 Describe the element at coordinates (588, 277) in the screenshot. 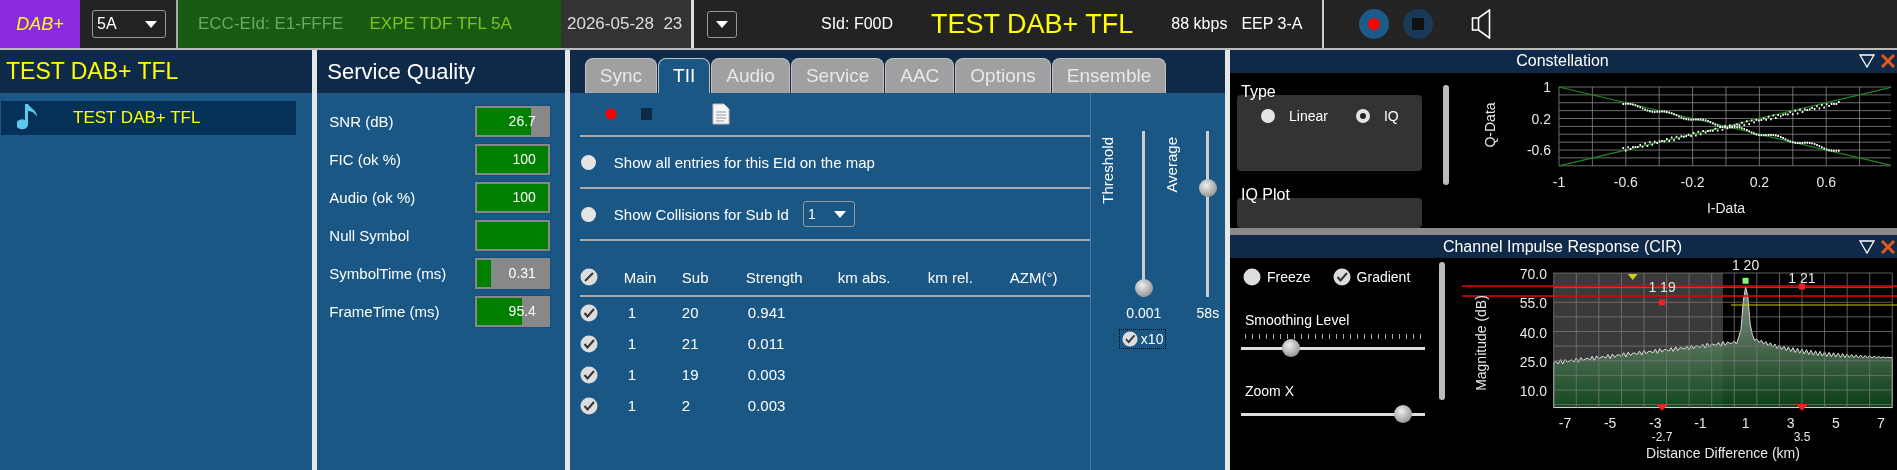

I see `select-all-checkbox` at that location.